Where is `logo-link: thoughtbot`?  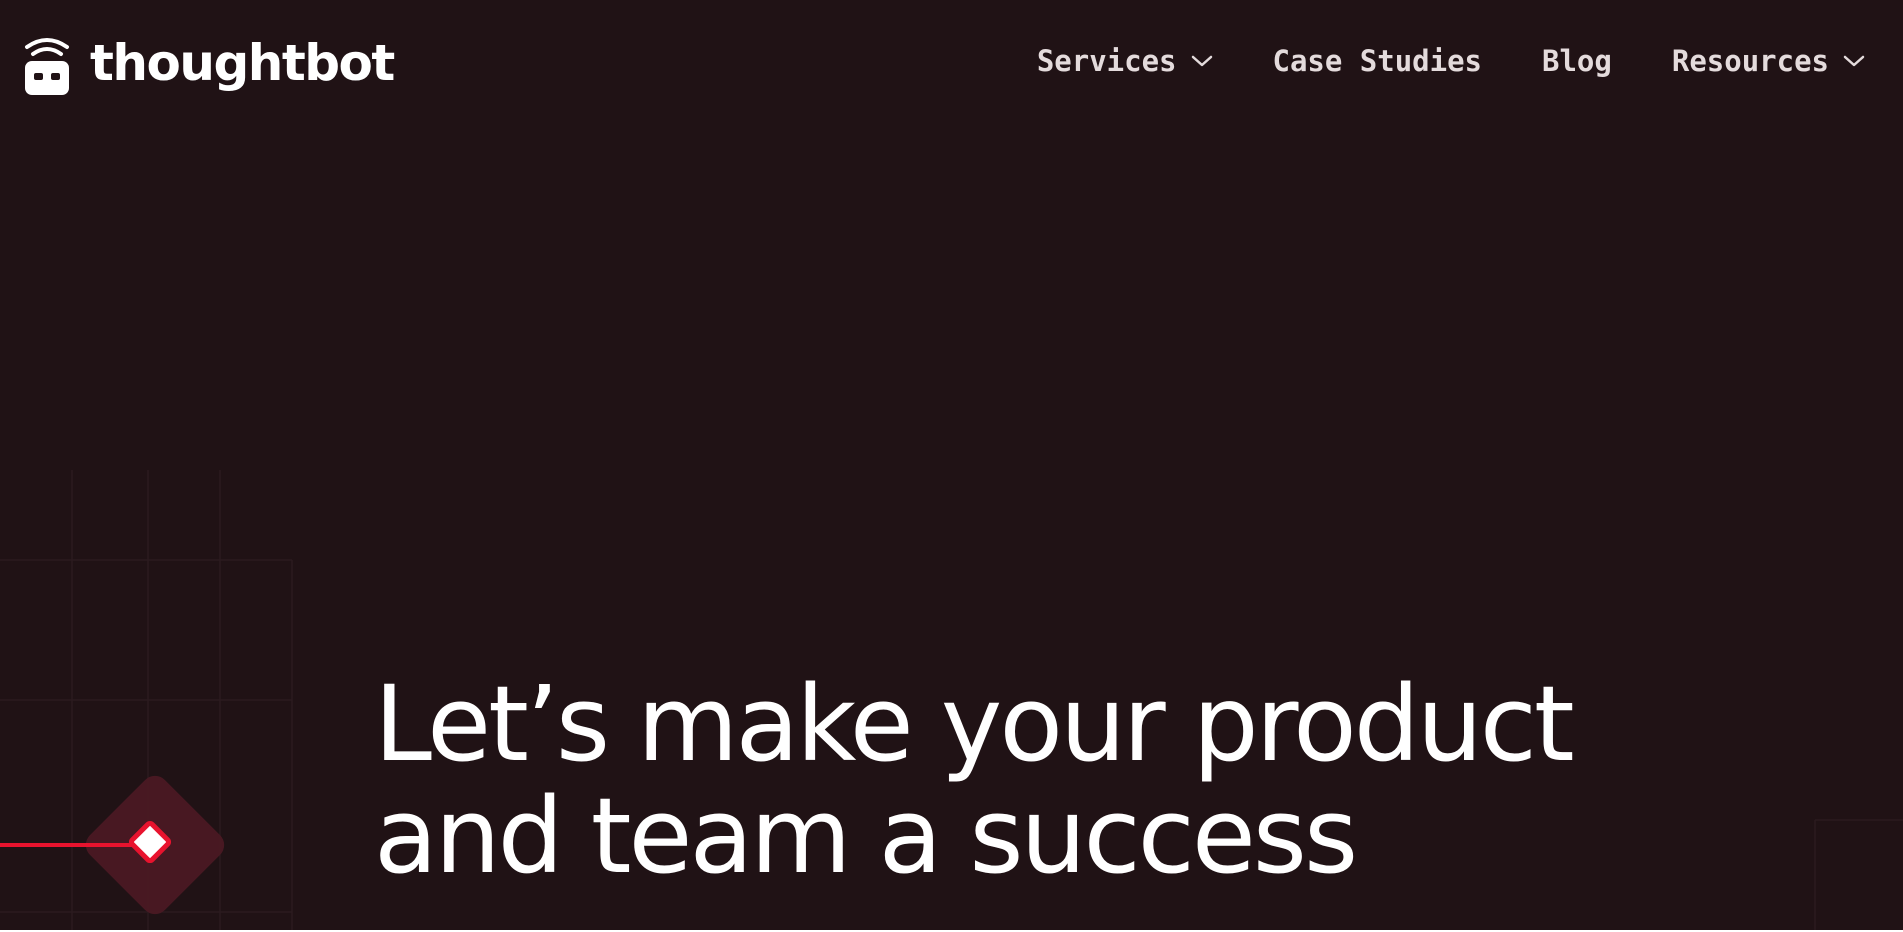 logo-link: thoughtbot is located at coordinates (208, 66).